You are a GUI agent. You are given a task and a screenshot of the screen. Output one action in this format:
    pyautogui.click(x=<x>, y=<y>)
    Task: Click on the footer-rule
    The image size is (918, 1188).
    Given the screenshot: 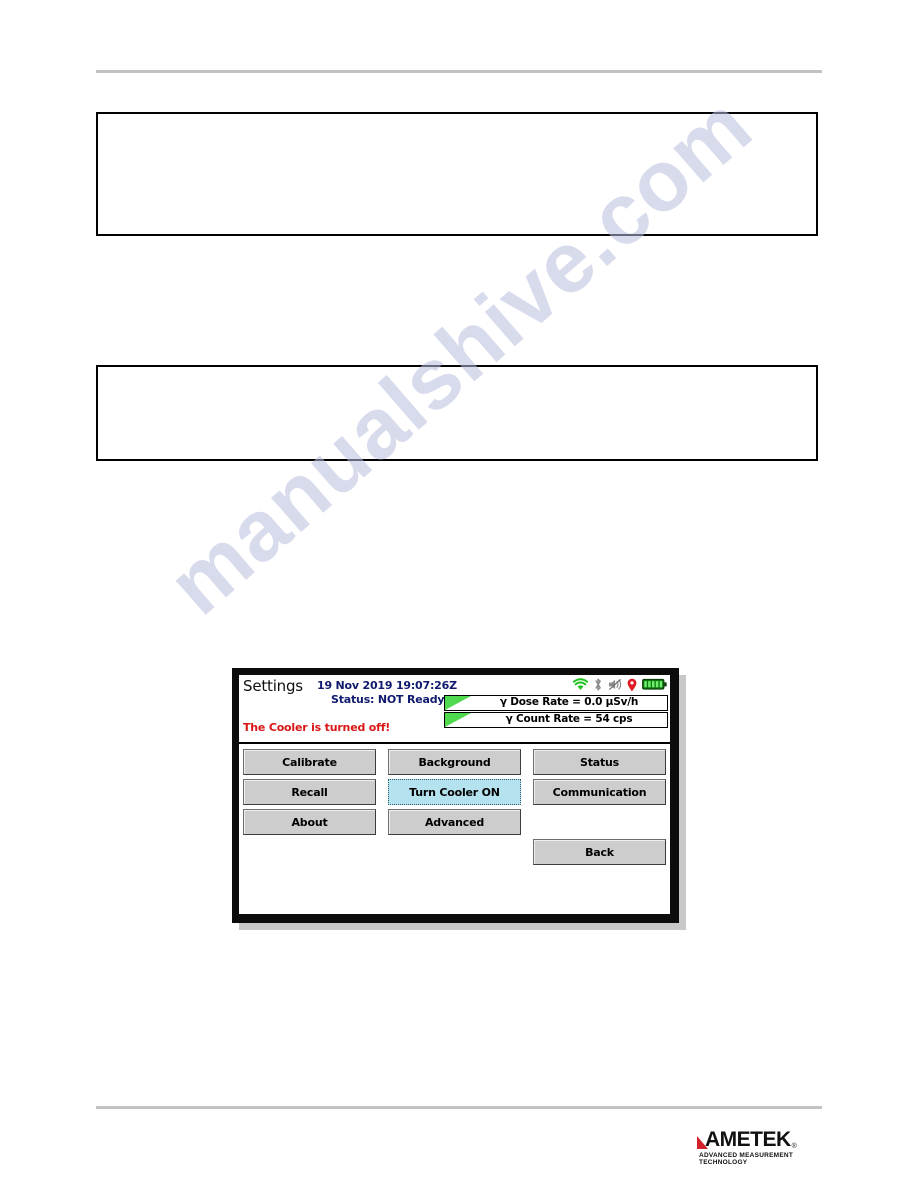 What is the action you would take?
    pyautogui.click(x=459, y=1107)
    